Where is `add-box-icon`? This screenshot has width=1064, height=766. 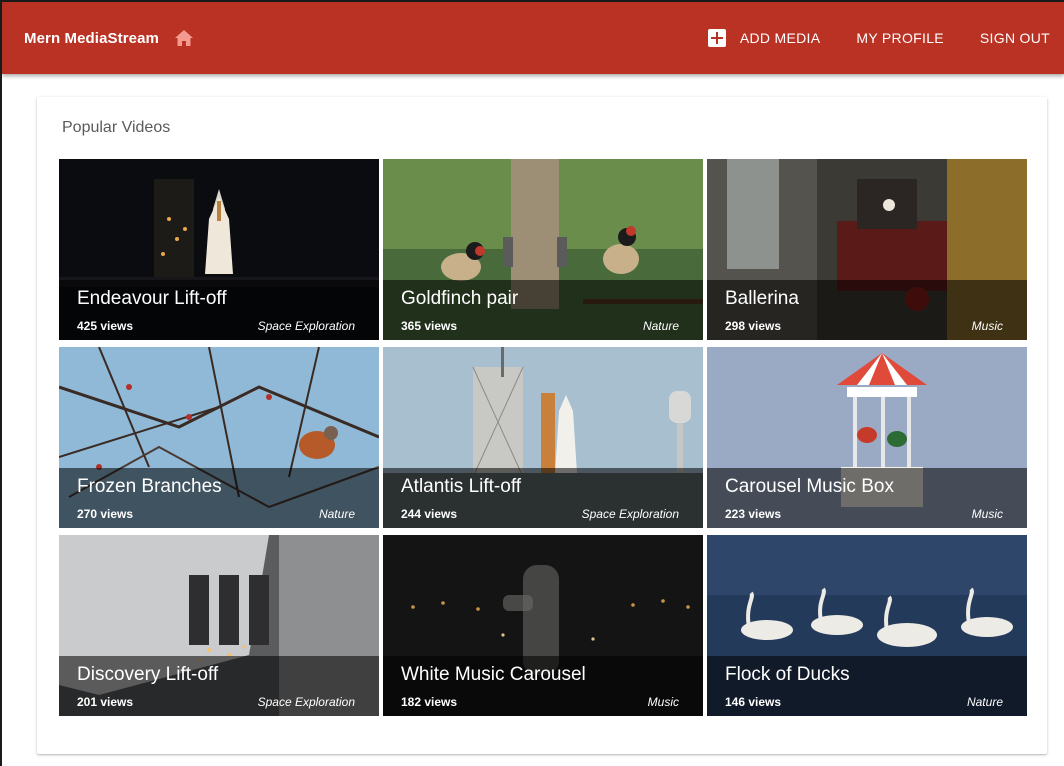 add-box-icon is located at coordinates (716, 38).